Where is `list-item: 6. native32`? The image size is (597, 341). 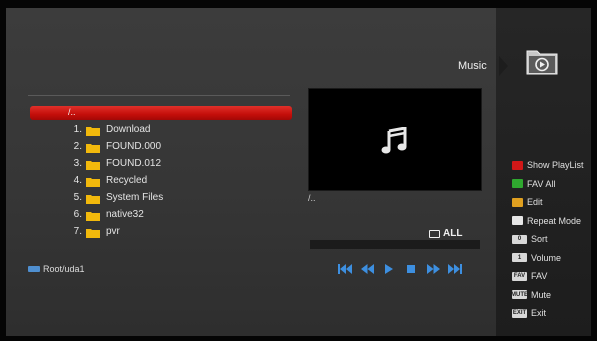 list-item: 6. native32 is located at coordinates (161, 215).